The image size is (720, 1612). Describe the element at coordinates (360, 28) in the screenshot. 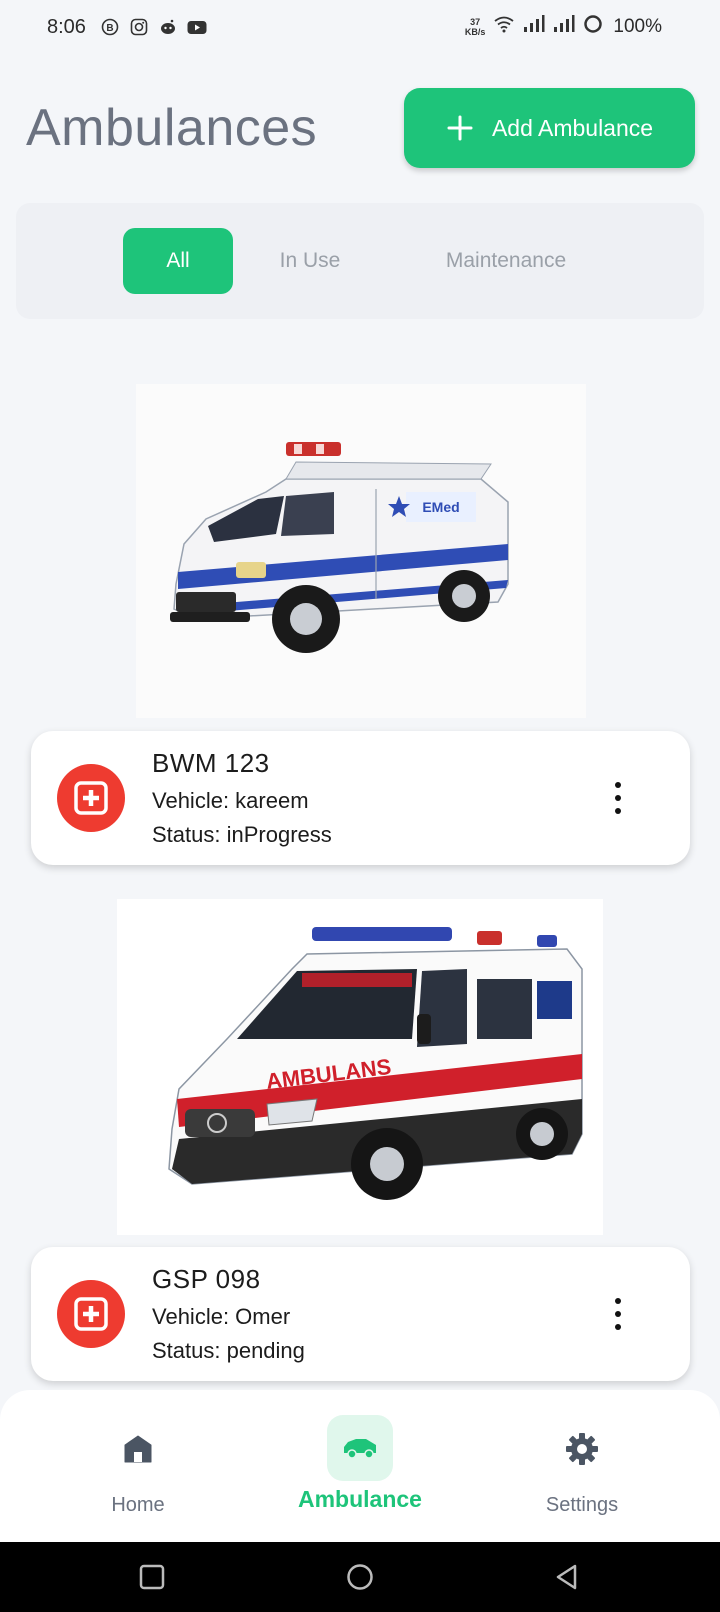

I see `status-bar: 8:06 B 37 KB/s 100%` at that location.